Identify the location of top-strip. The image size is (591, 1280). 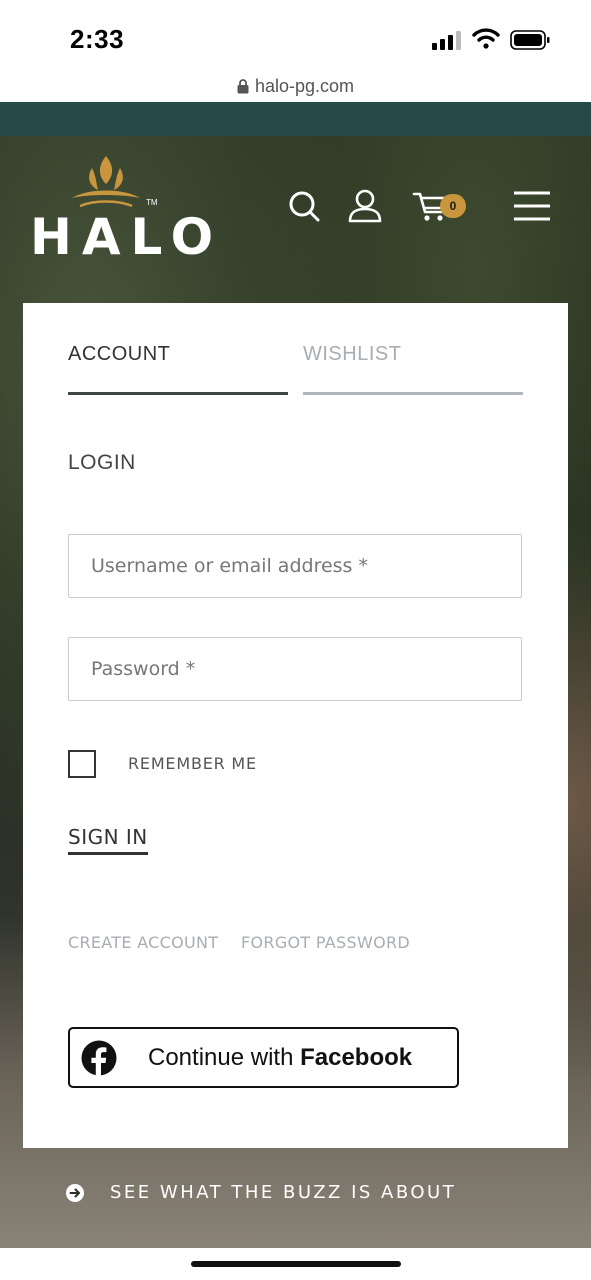
(295, 119).